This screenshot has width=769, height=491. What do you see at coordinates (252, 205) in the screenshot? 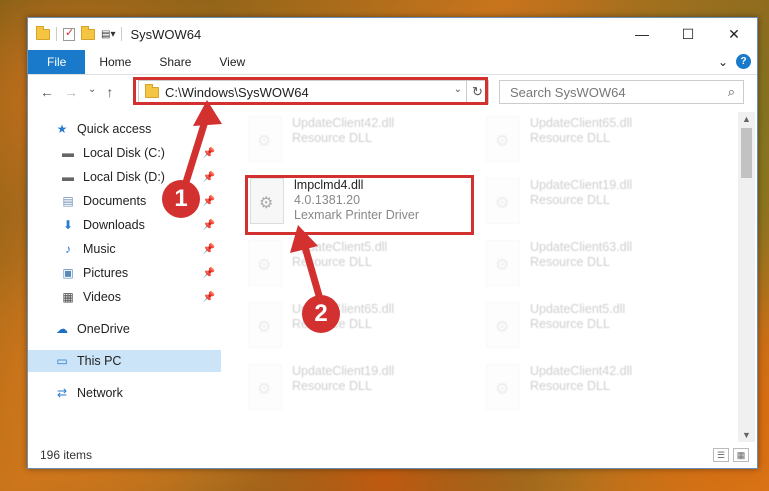
I see `annotation-arrows` at bounding box center [252, 205].